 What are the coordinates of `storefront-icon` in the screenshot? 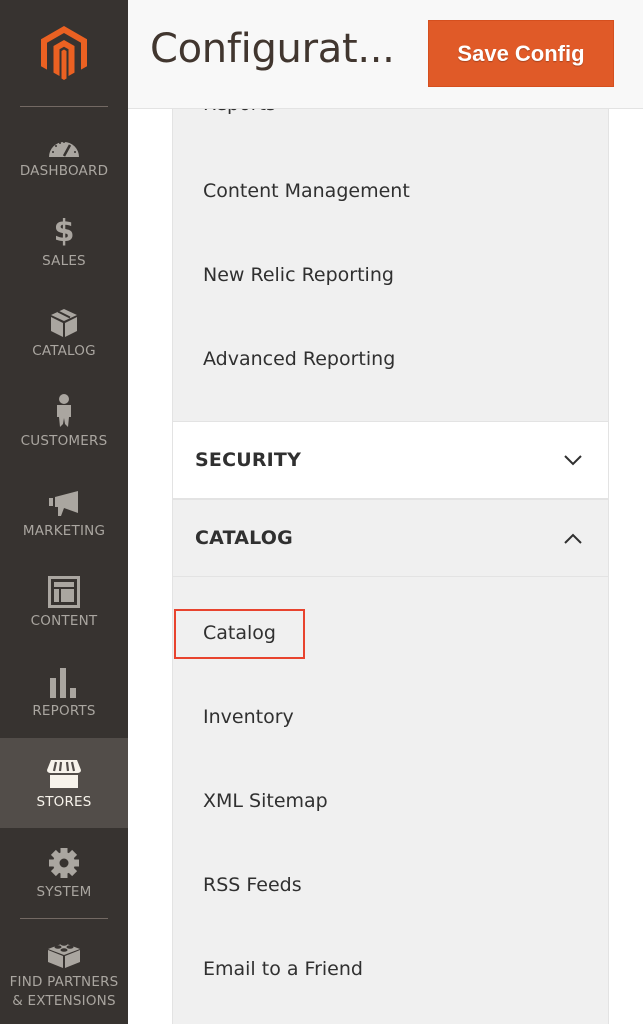 It's located at (64, 772).